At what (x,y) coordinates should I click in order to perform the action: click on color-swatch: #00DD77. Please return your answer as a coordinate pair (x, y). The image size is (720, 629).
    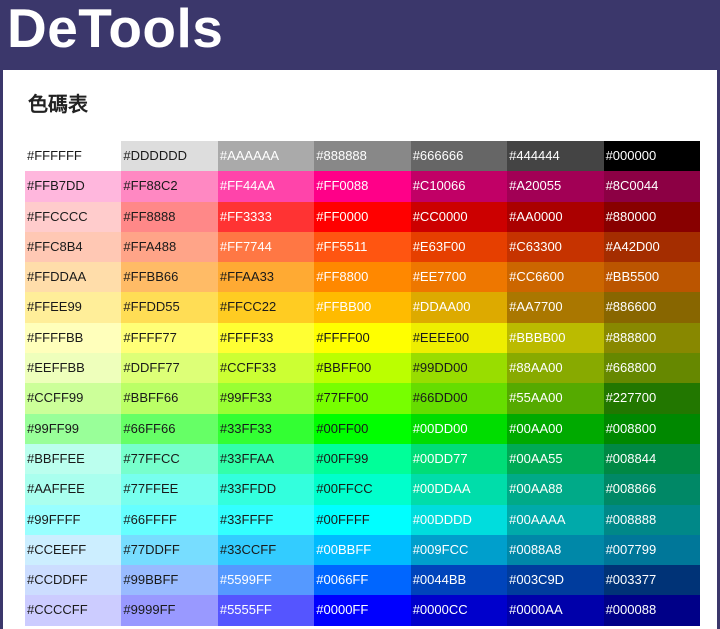
    Looking at the image, I should click on (459, 459).